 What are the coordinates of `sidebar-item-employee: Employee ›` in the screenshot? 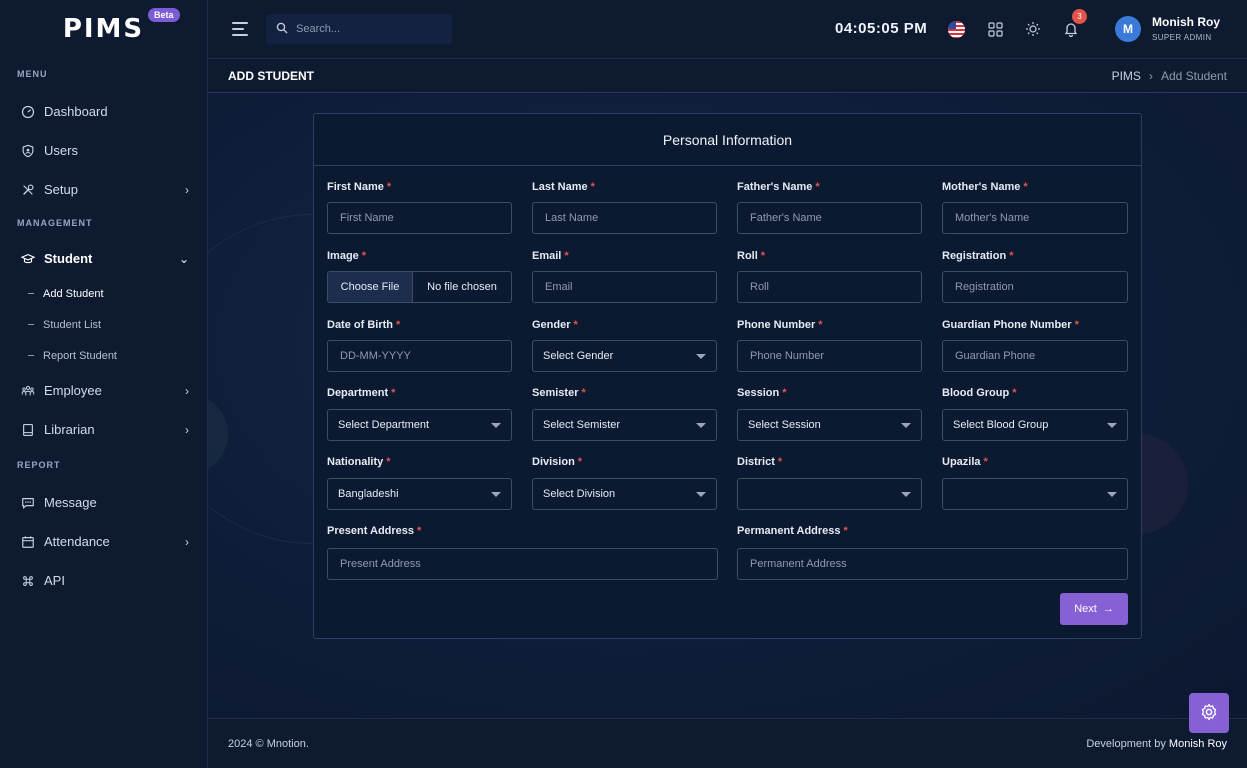 It's located at (103, 390).